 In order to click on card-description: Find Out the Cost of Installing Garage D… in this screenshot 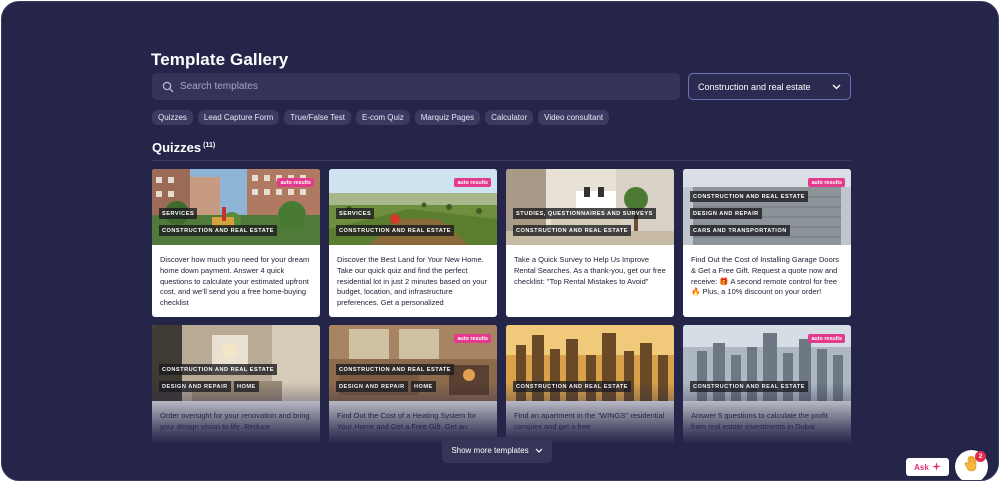, I will do `click(765, 276)`.